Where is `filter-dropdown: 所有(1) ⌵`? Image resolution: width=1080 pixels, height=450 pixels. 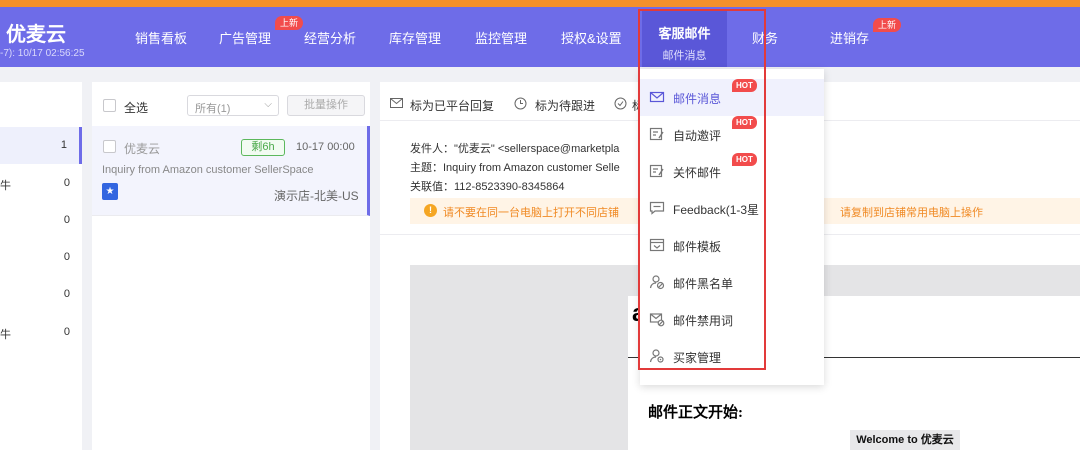 filter-dropdown: 所有(1) ⌵ is located at coordinates (233, 105).